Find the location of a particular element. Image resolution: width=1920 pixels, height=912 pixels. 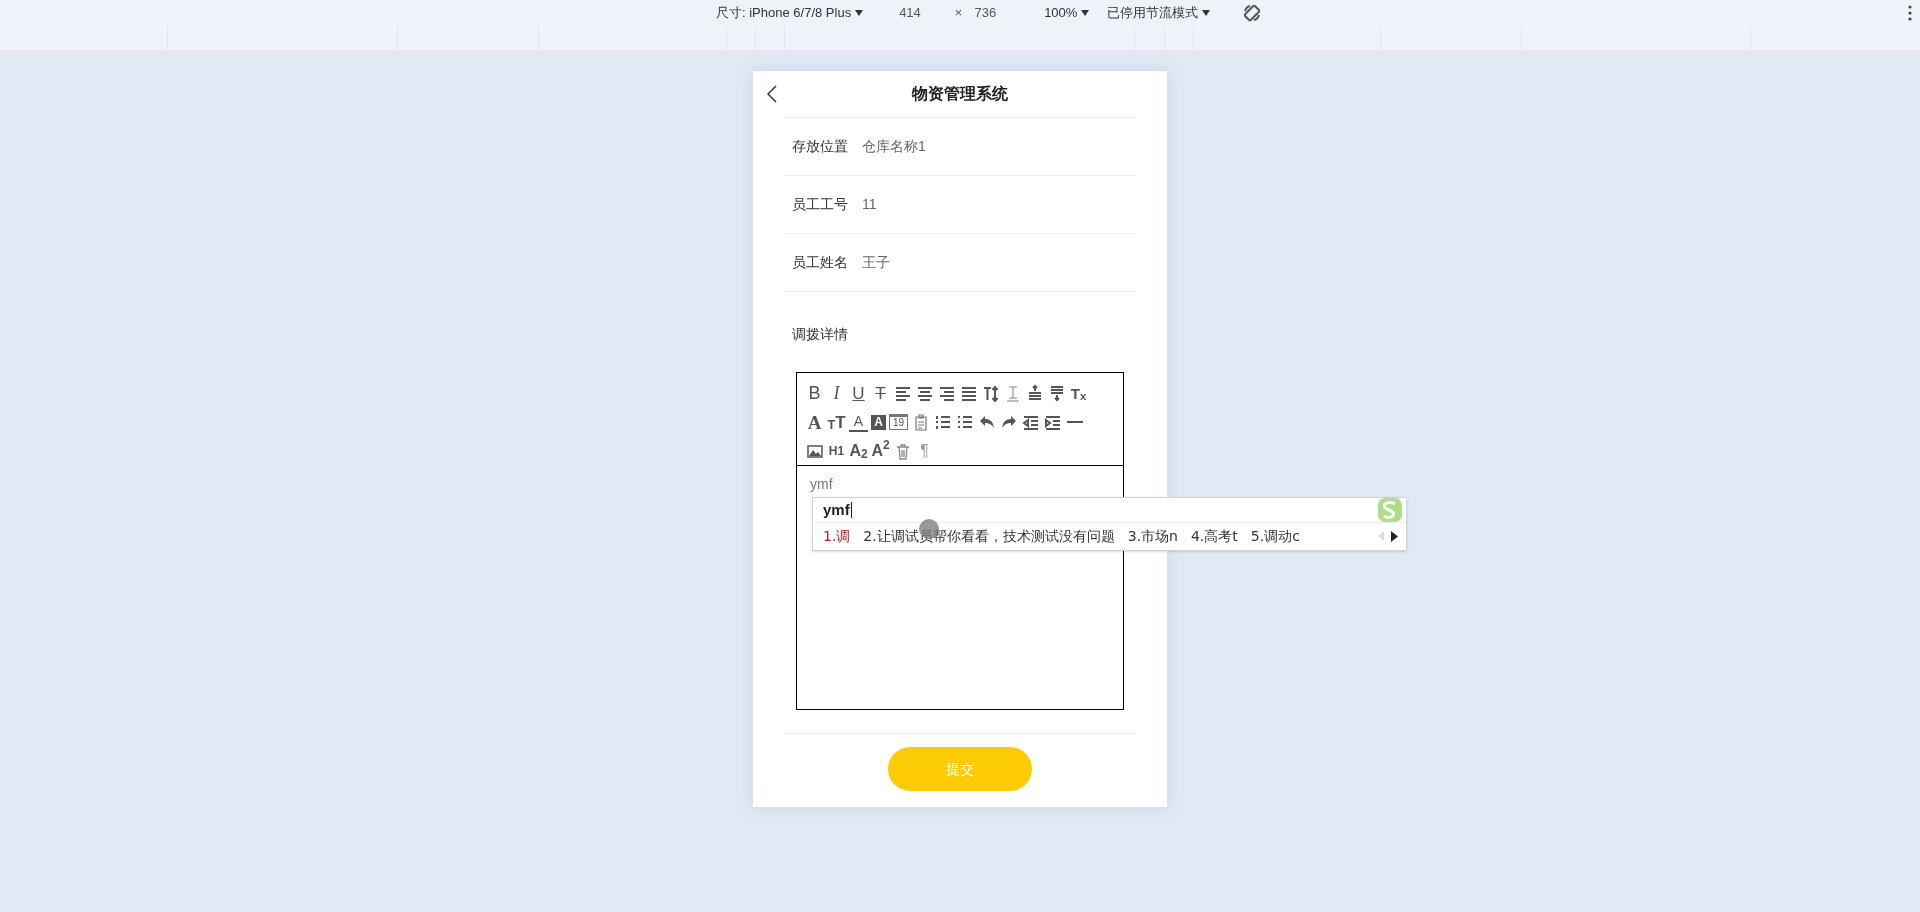

heading-button: H1 is located at coordinates (836, 451).